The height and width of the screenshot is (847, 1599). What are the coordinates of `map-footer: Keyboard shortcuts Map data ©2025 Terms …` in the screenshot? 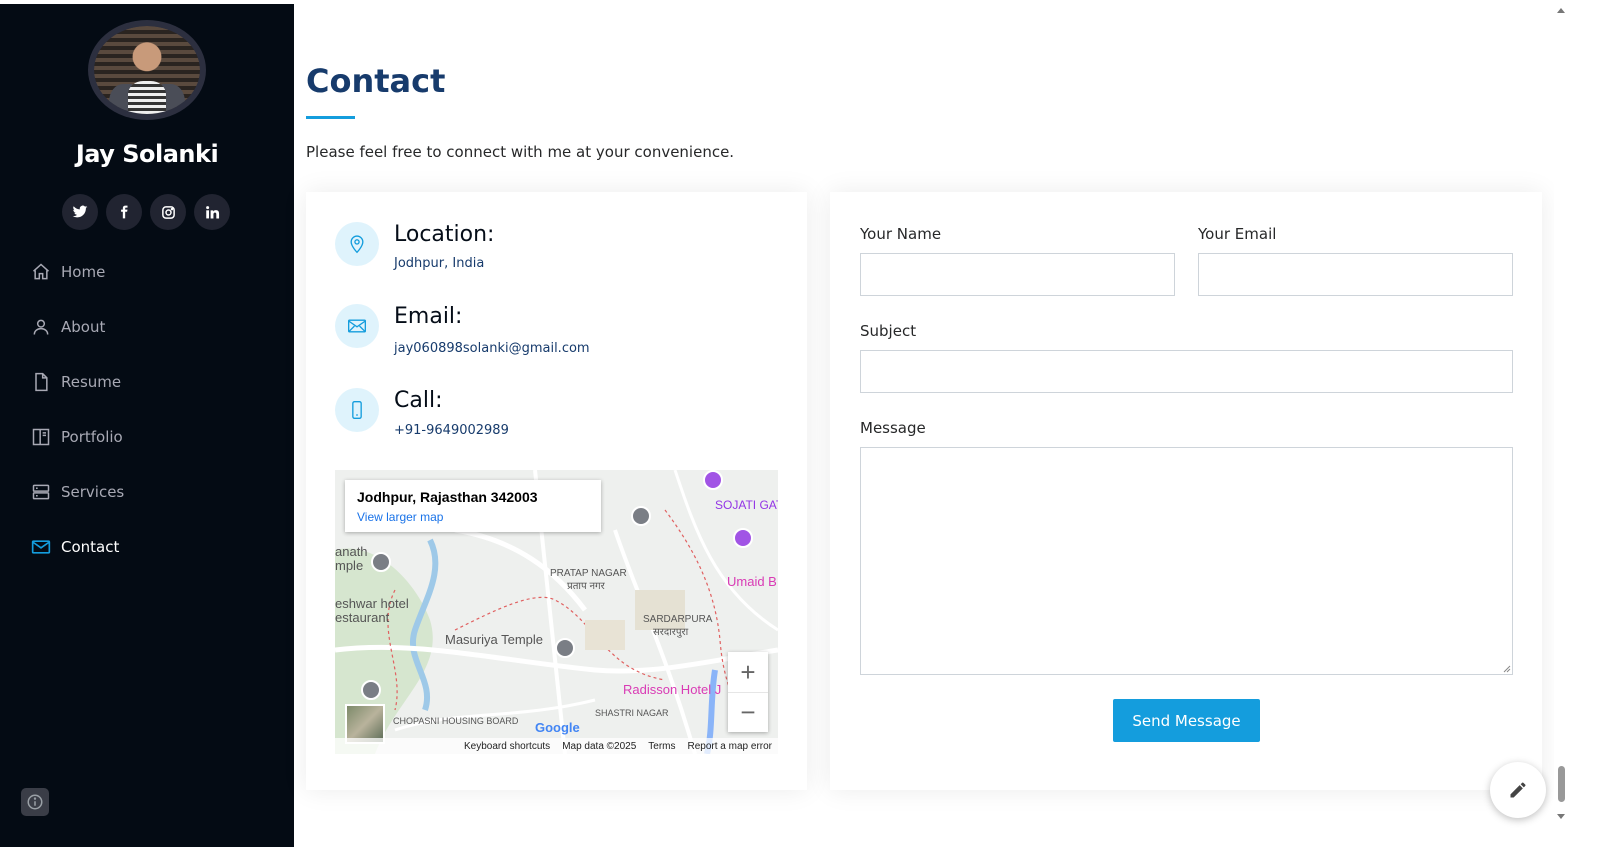 It's located at (556, 746).